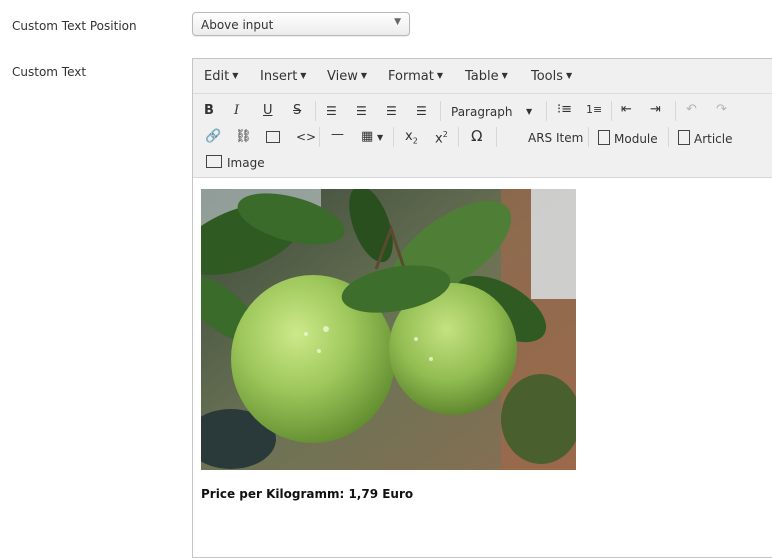 Image resolution: width=772 pixels, height=558 pixels. I want to click on undo-icon: ↶, so click(691, 110).